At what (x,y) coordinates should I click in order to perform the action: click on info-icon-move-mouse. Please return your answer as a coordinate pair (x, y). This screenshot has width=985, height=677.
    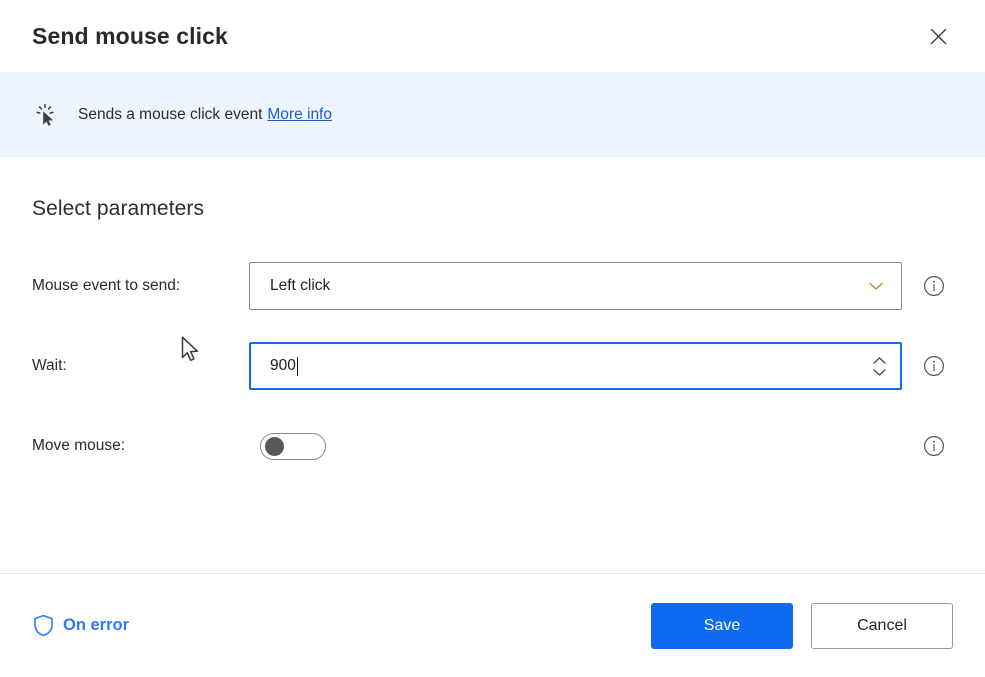
    Looking at the image, I should click on (934, 446).